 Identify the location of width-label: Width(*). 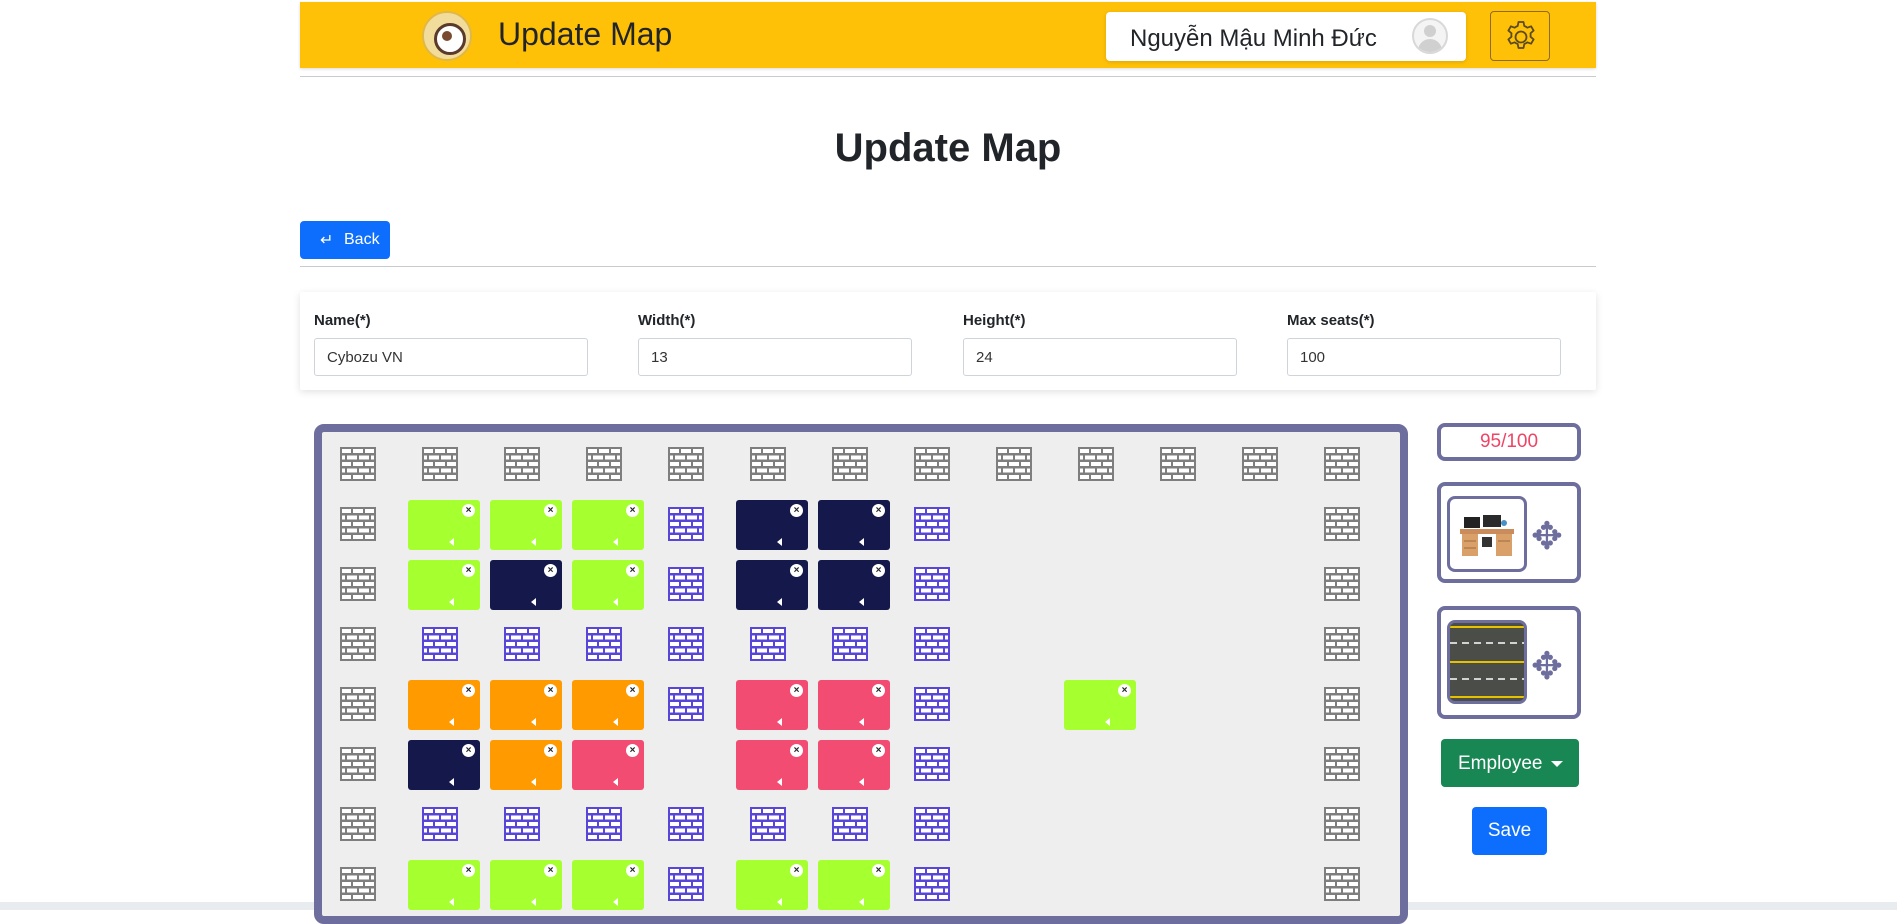
(775, 322).